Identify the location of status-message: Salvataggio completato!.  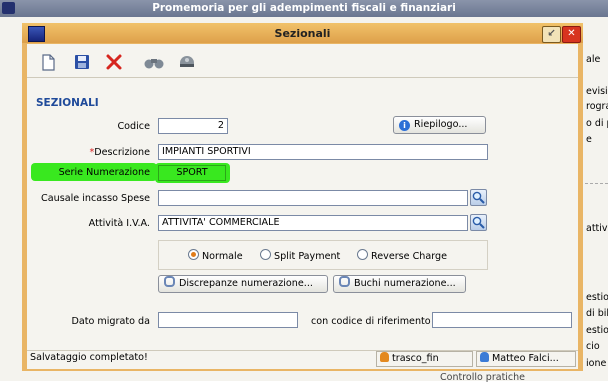
(89, 357).